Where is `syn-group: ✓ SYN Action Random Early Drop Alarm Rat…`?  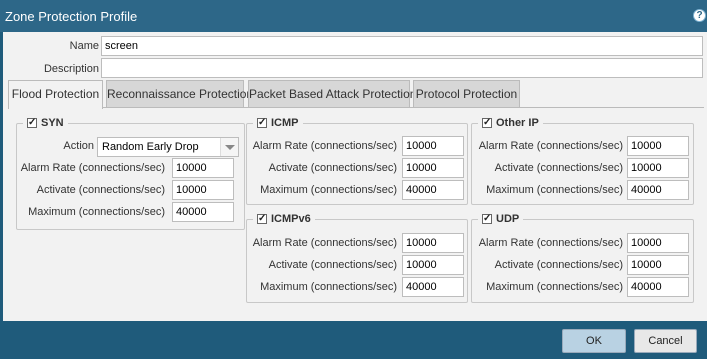
syn-group: ✓ SYN Action Random Early Drop Alarm Rat… is located at coordinates (130, 173).